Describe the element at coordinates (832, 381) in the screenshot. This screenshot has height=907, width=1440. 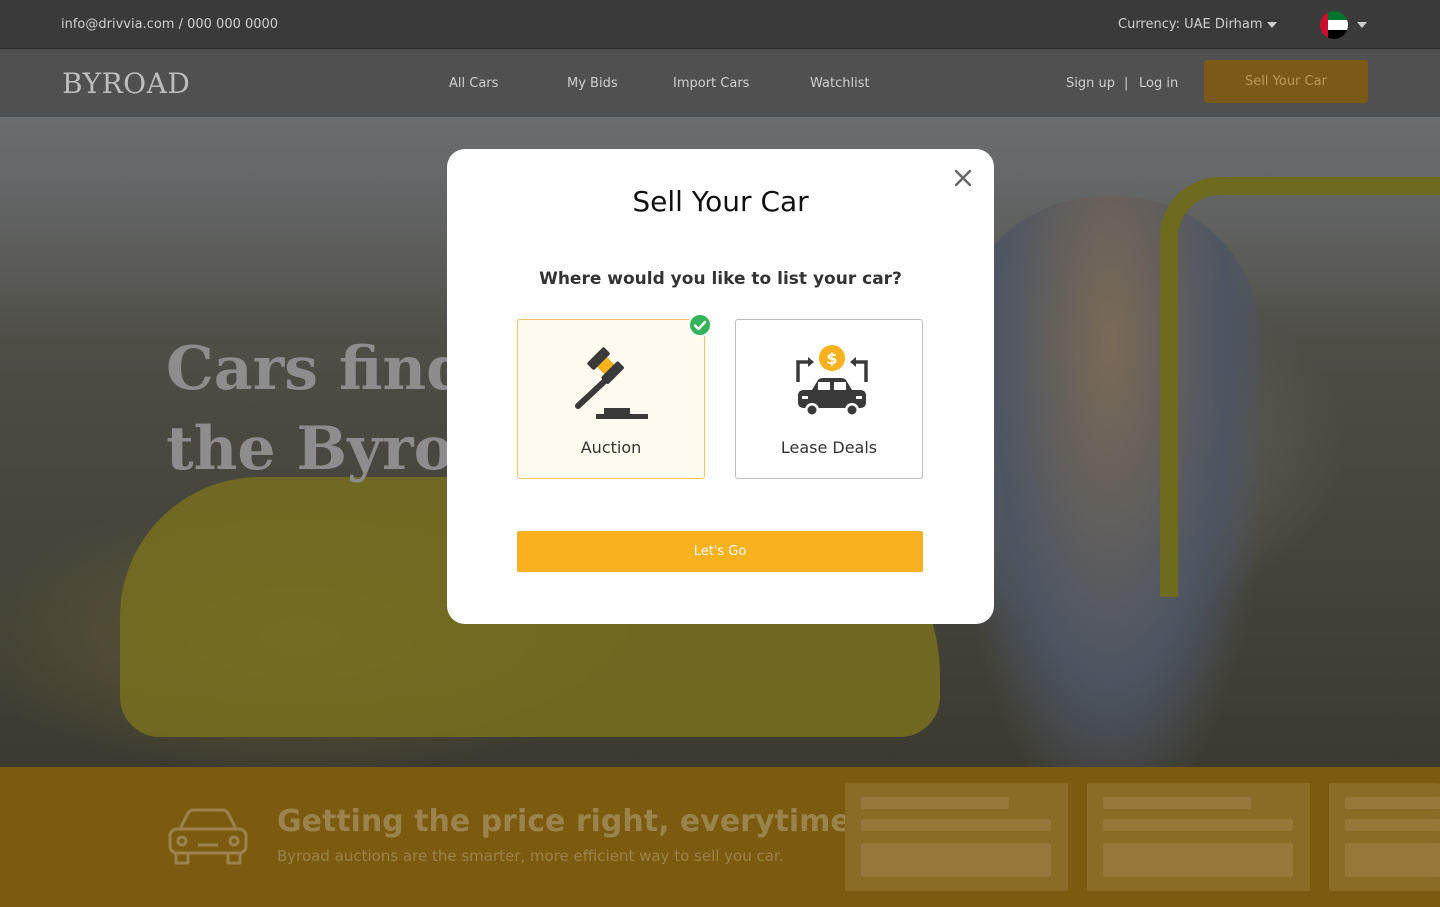
I see `car-dollar-exchange-icon: $` at that location.